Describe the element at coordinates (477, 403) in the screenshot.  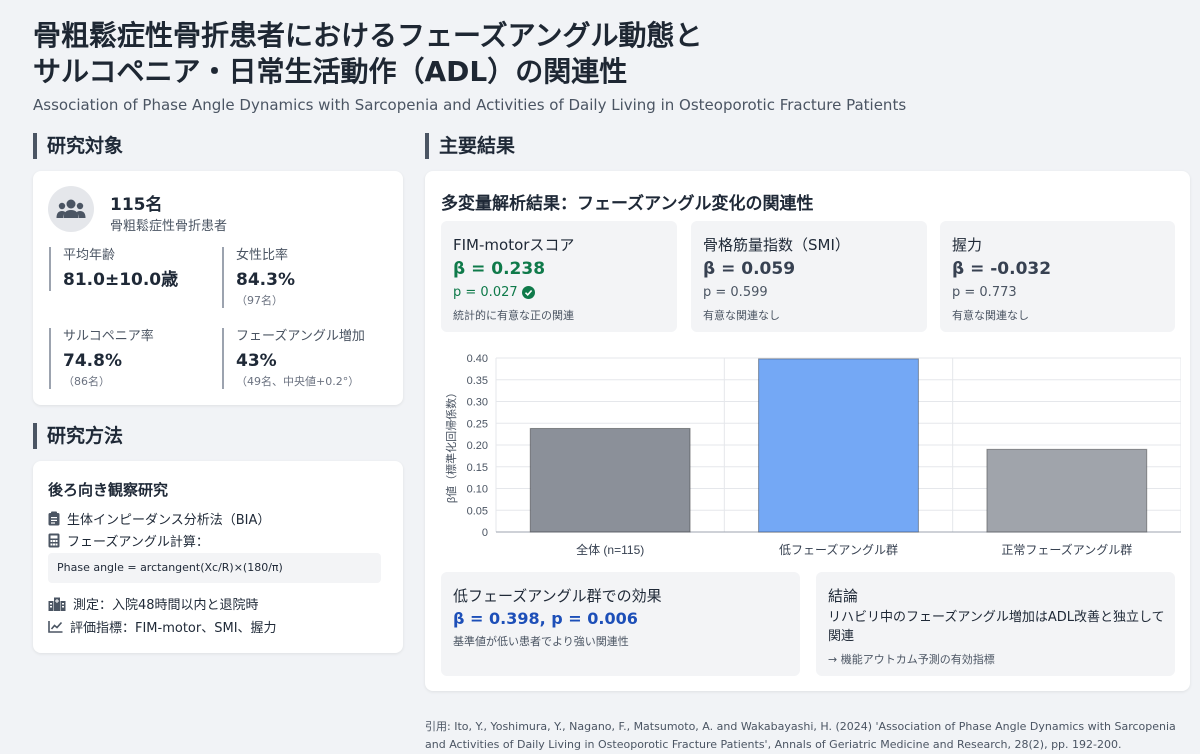
I see `y-tick-label: 0.30` at that location.